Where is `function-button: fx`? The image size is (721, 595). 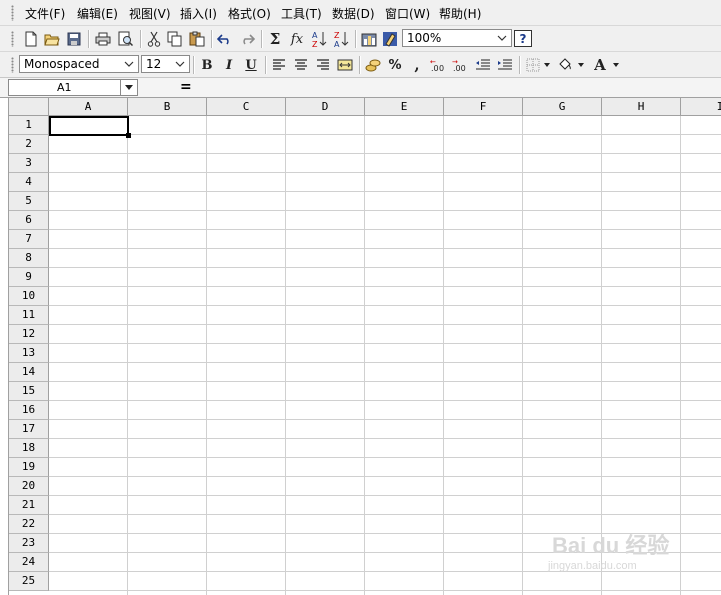
function-button: fx is located at coordinates (297, 39).